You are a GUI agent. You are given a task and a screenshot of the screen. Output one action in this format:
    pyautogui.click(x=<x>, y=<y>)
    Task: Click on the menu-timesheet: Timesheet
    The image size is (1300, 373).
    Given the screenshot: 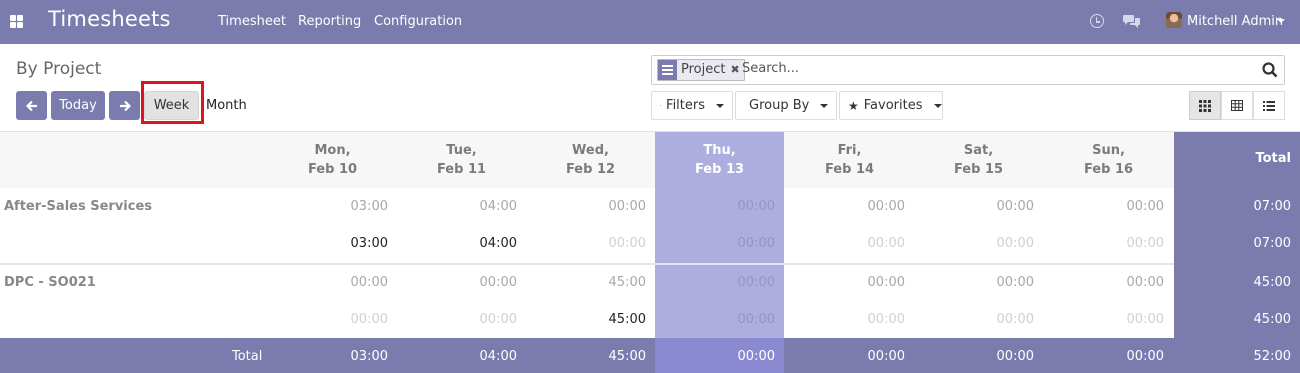 What is the action you would take?
    pyautogui.click(x=252, y=21)
    